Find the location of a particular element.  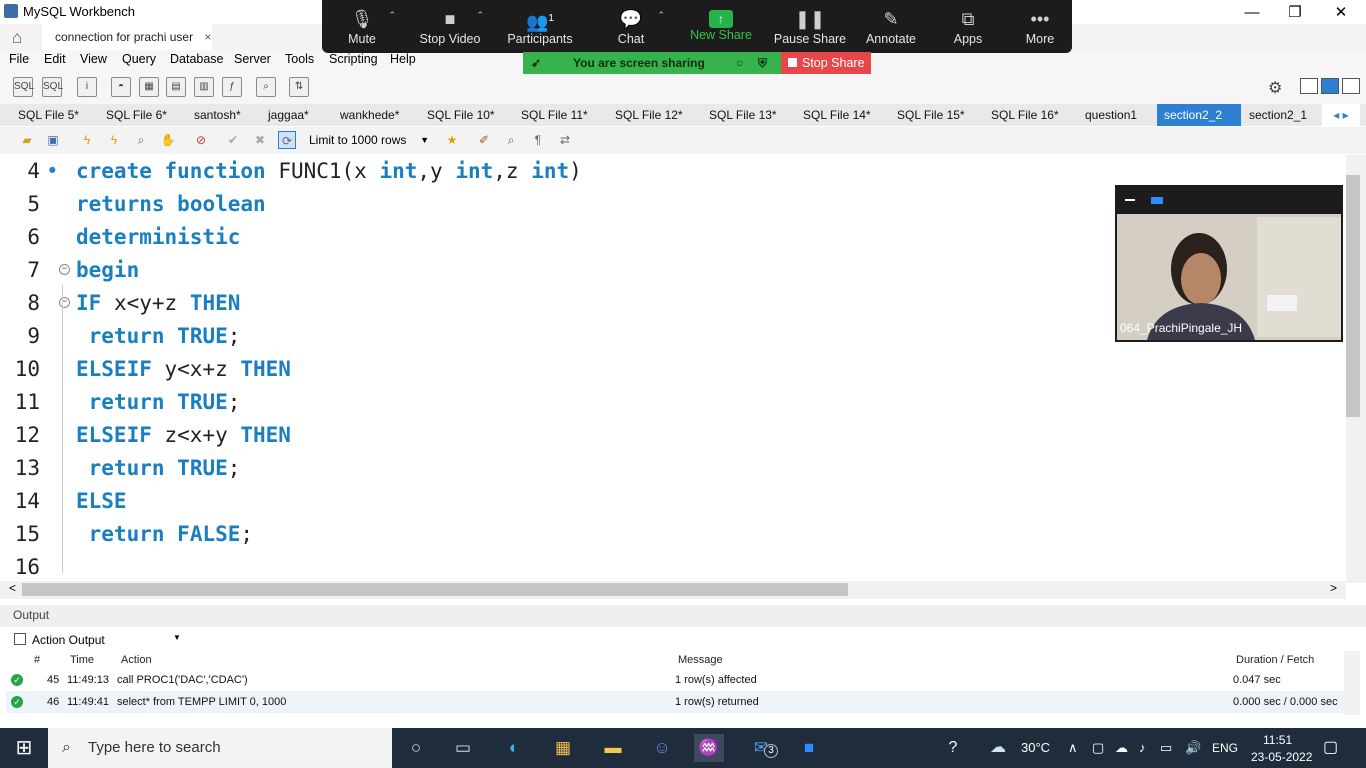

toggle-sidebar-icon is located at coordinates (1309, 86).